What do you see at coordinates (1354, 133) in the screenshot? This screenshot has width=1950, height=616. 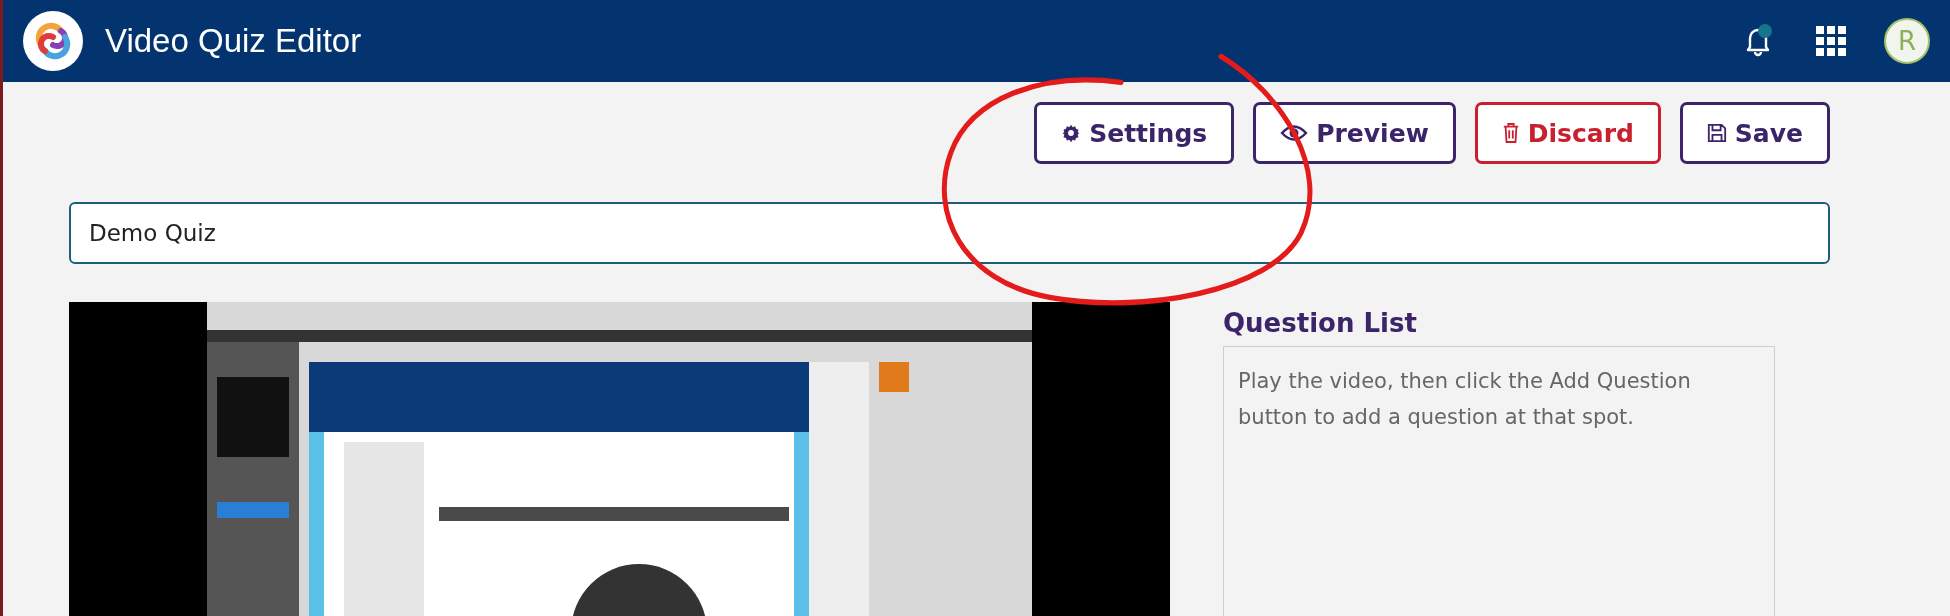 I see `preview-button: Preview` at bounding box center [1354, 133].